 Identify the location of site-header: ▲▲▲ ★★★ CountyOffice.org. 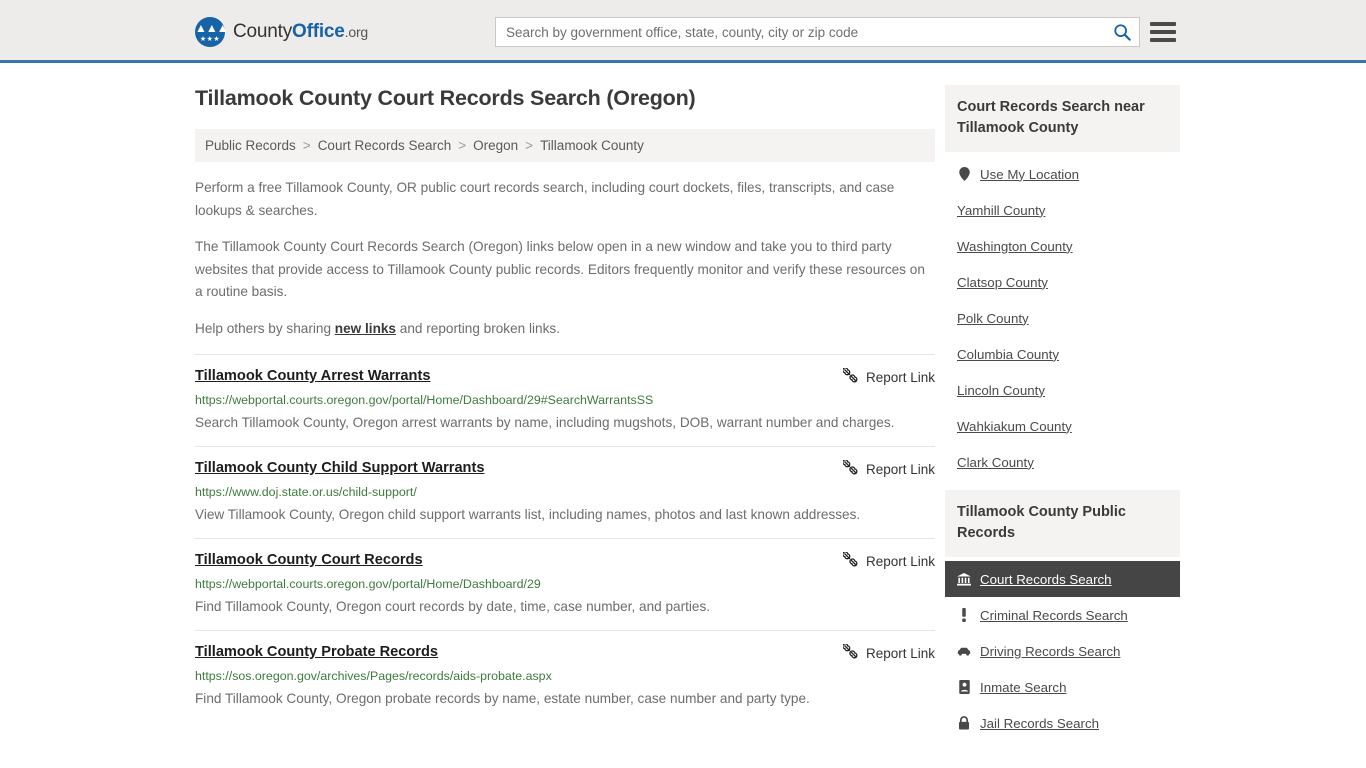
(683, 31).